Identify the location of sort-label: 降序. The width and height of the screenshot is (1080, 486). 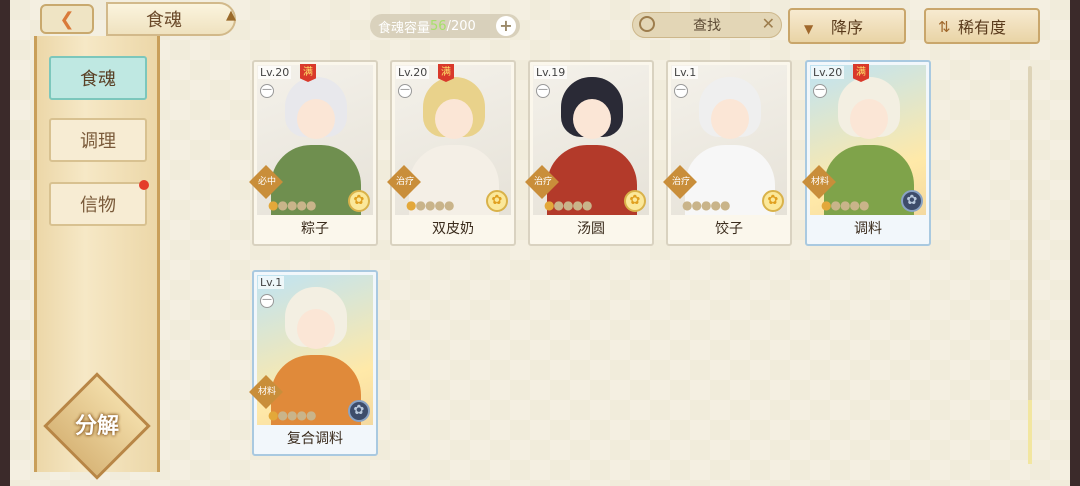
(846, 27).